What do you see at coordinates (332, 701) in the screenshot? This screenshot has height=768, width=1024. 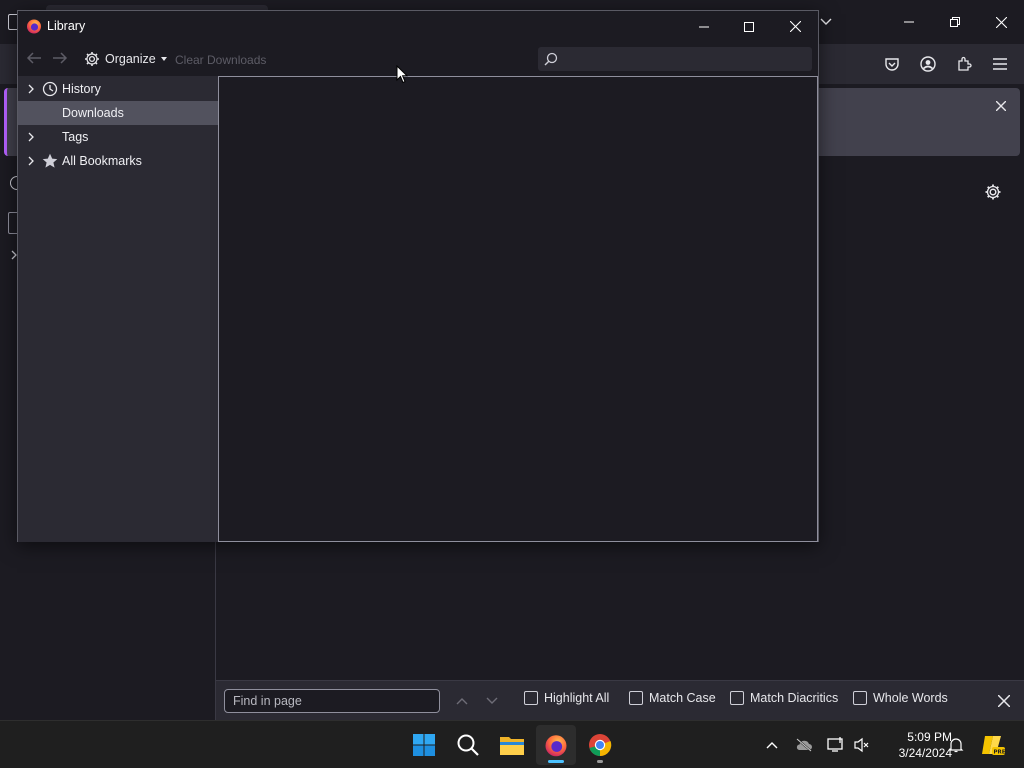 I see `find-in-page-input` at bounding box center [332, 701].